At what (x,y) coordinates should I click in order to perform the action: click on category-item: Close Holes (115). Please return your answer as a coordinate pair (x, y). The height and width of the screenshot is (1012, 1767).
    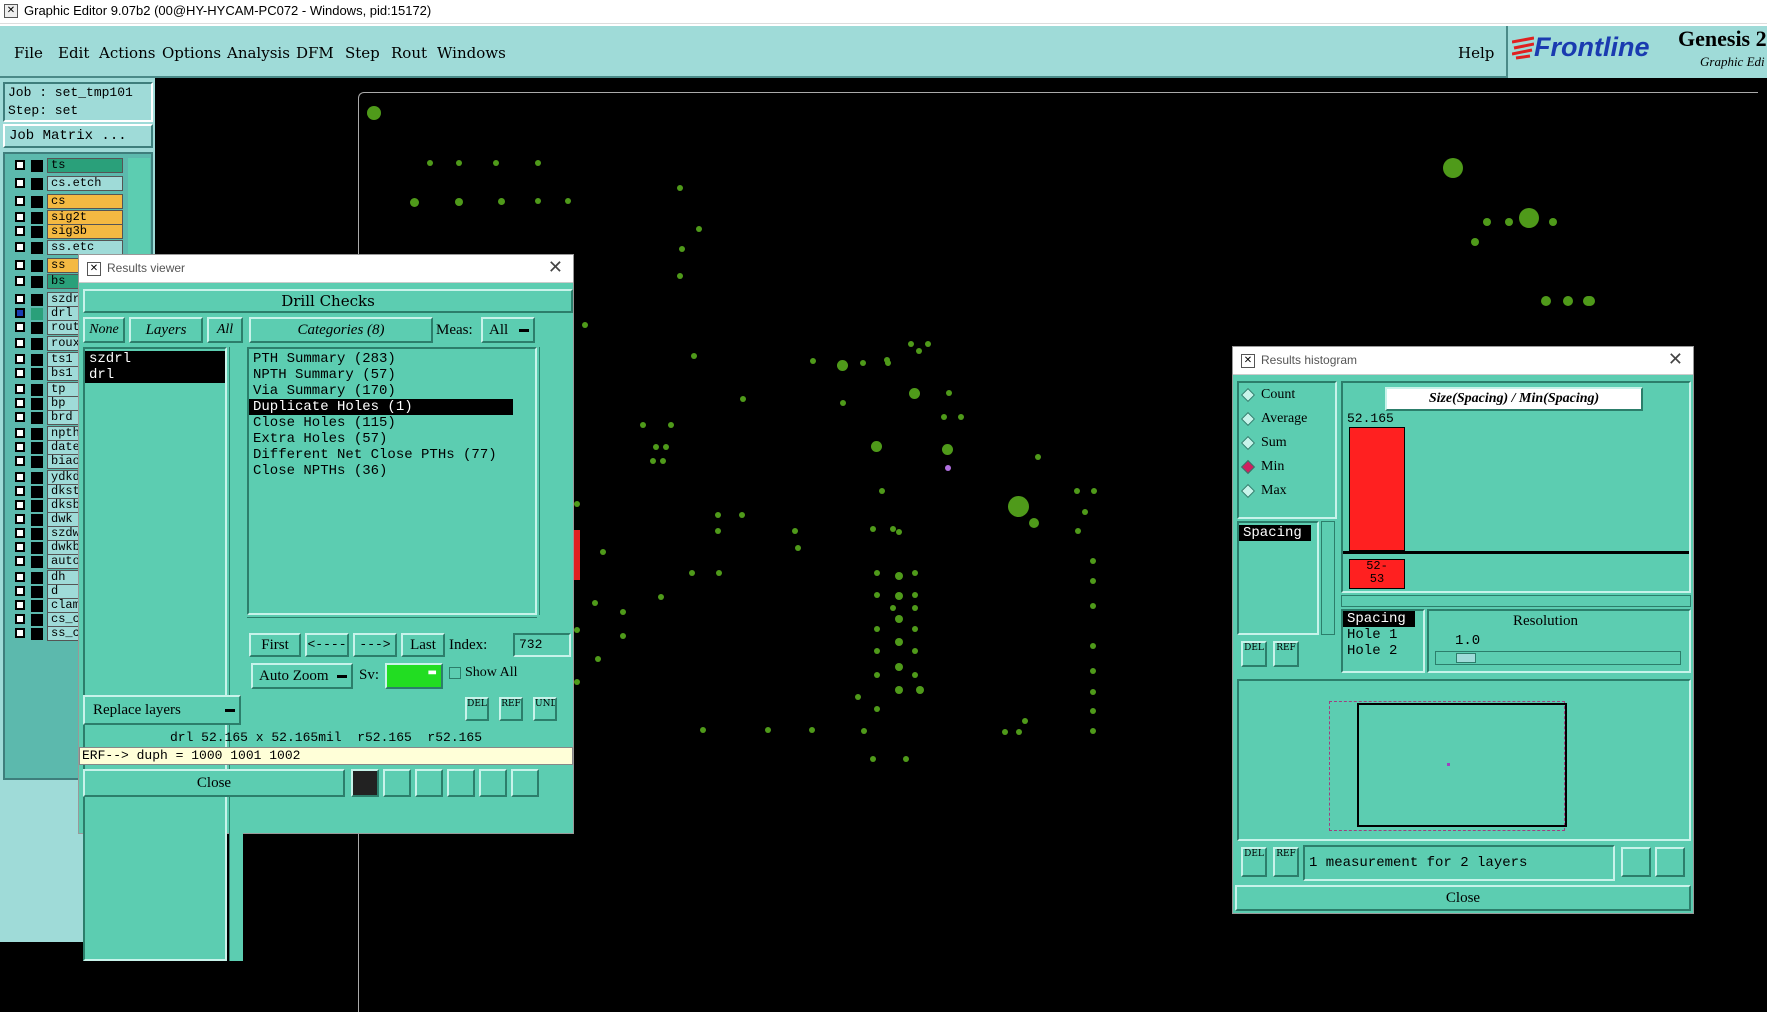
    Looking at the image, I should click on (392, 423).